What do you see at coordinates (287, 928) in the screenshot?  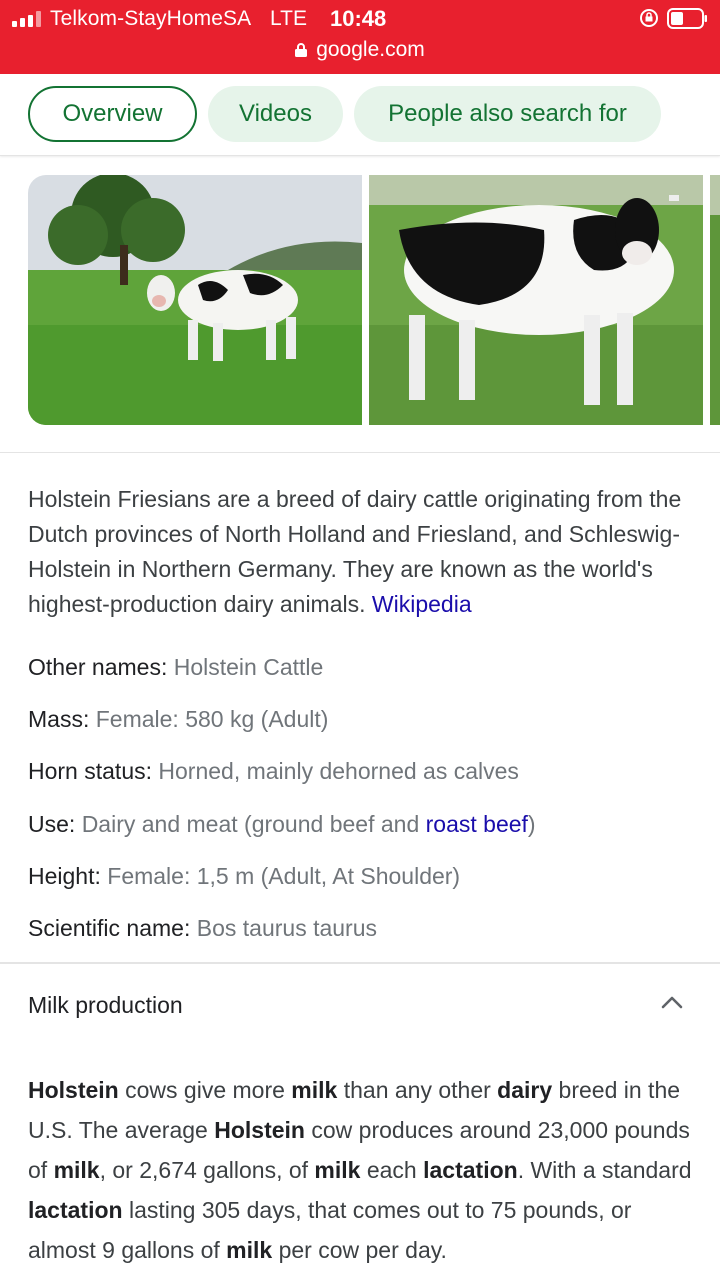 I see `fact-value: Bos taurus taurus` at bounding box center [287, 928].